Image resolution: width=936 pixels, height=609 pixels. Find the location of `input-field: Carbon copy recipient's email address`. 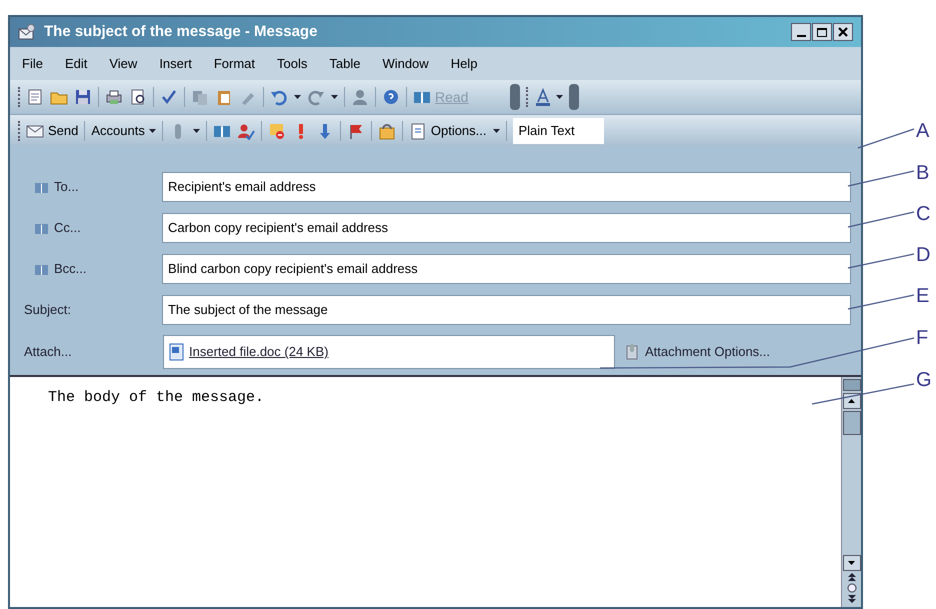

input-field: Carbon copy recipient's email address is located at coordinates (506, 228).